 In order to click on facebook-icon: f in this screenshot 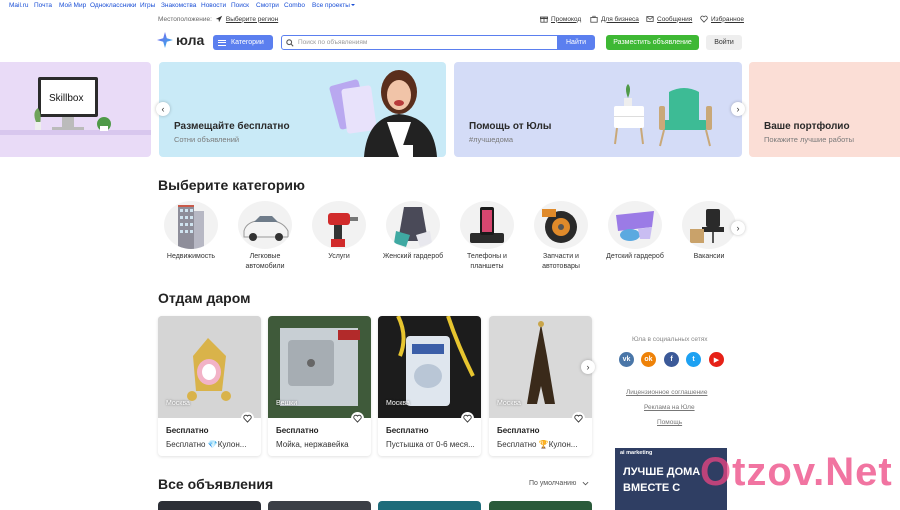, I will do `click(671, 359)`.